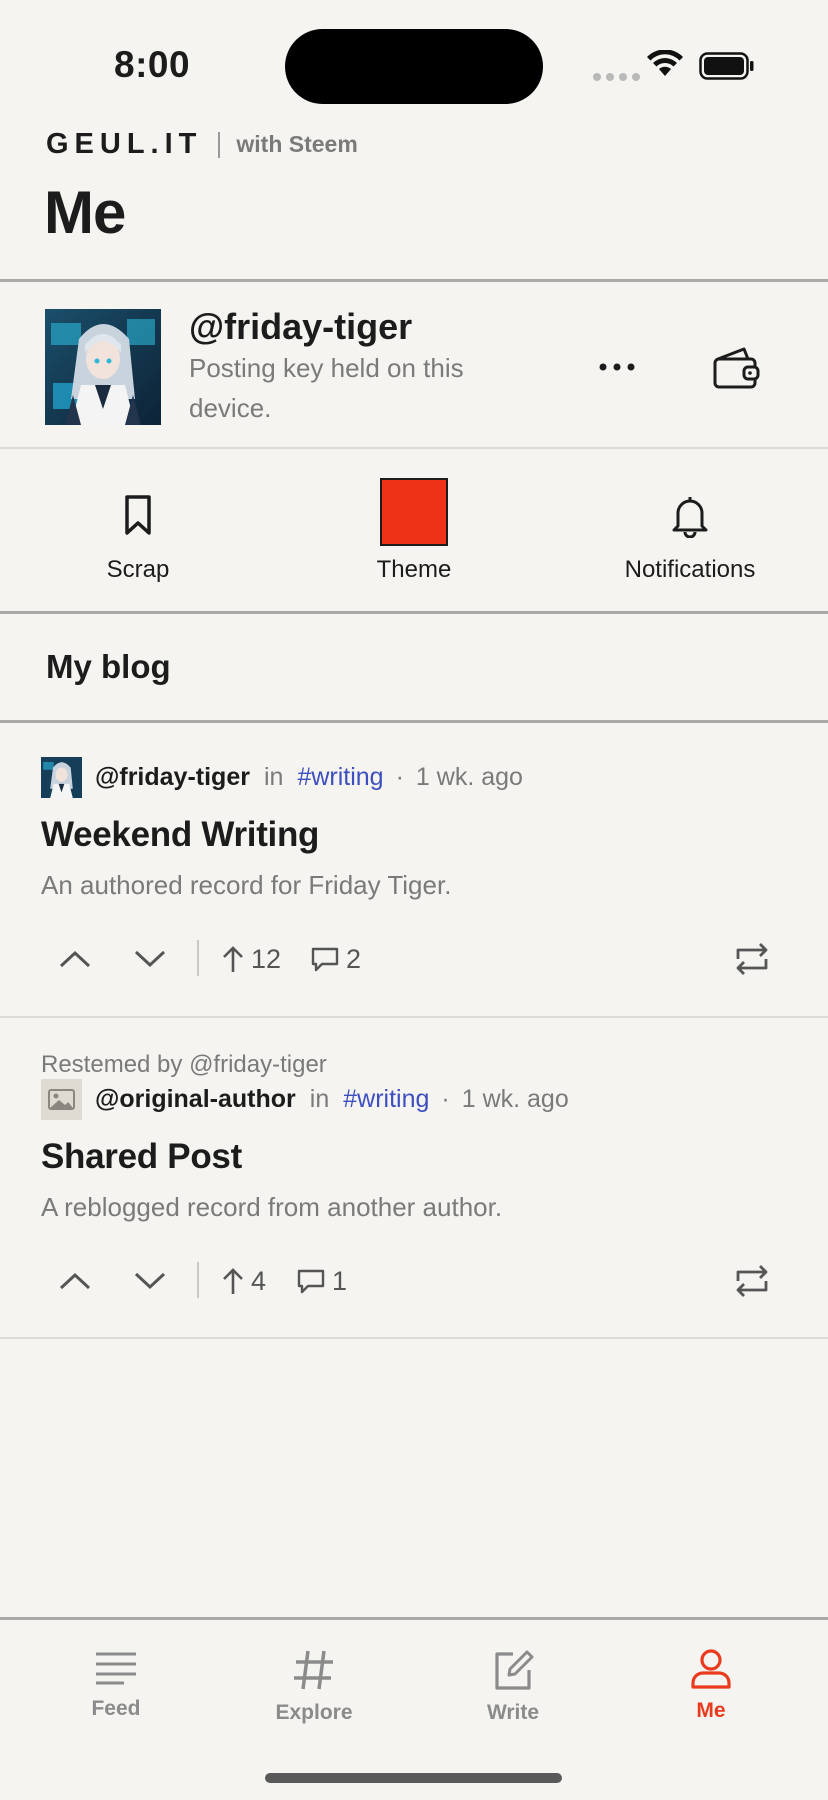 The height and width of the screenshot is (1800, 828). I want to click on profile-username: @friday-tiger, so click(301, 326).